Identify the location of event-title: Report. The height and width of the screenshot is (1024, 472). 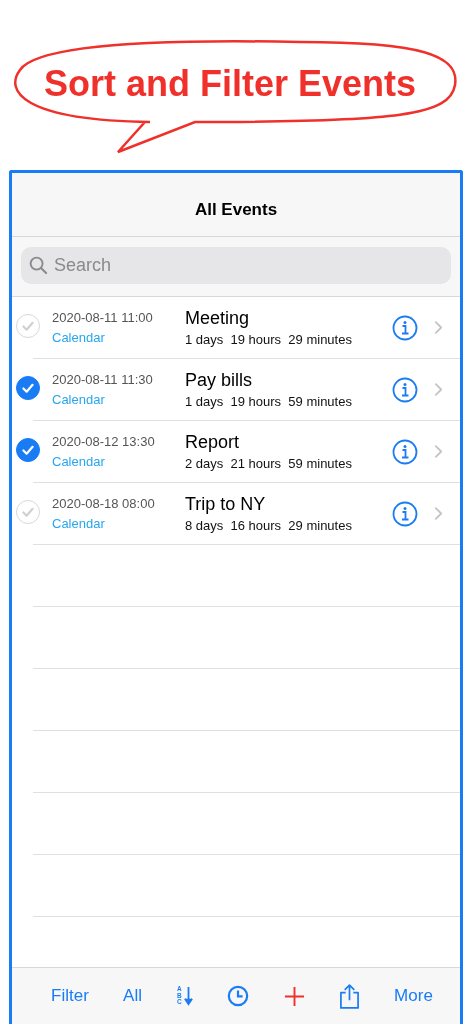
(213, 442).